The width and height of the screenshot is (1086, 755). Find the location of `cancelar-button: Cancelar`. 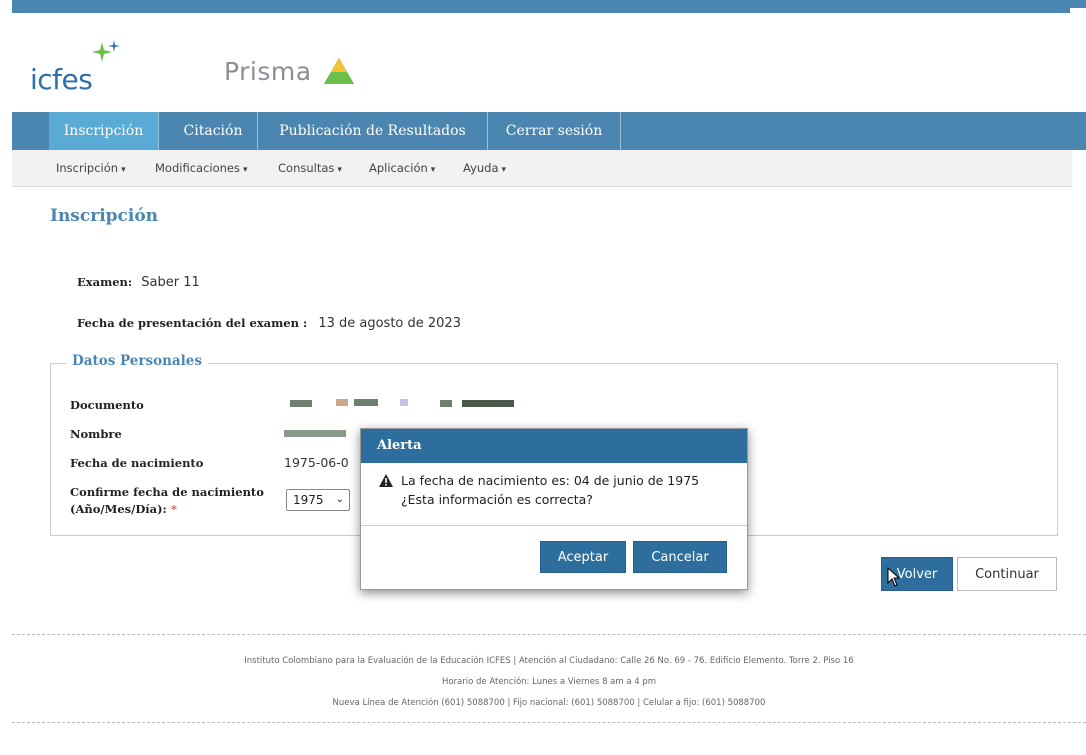

cancelar-button: Cancelar is located at coordinates (680, 557).